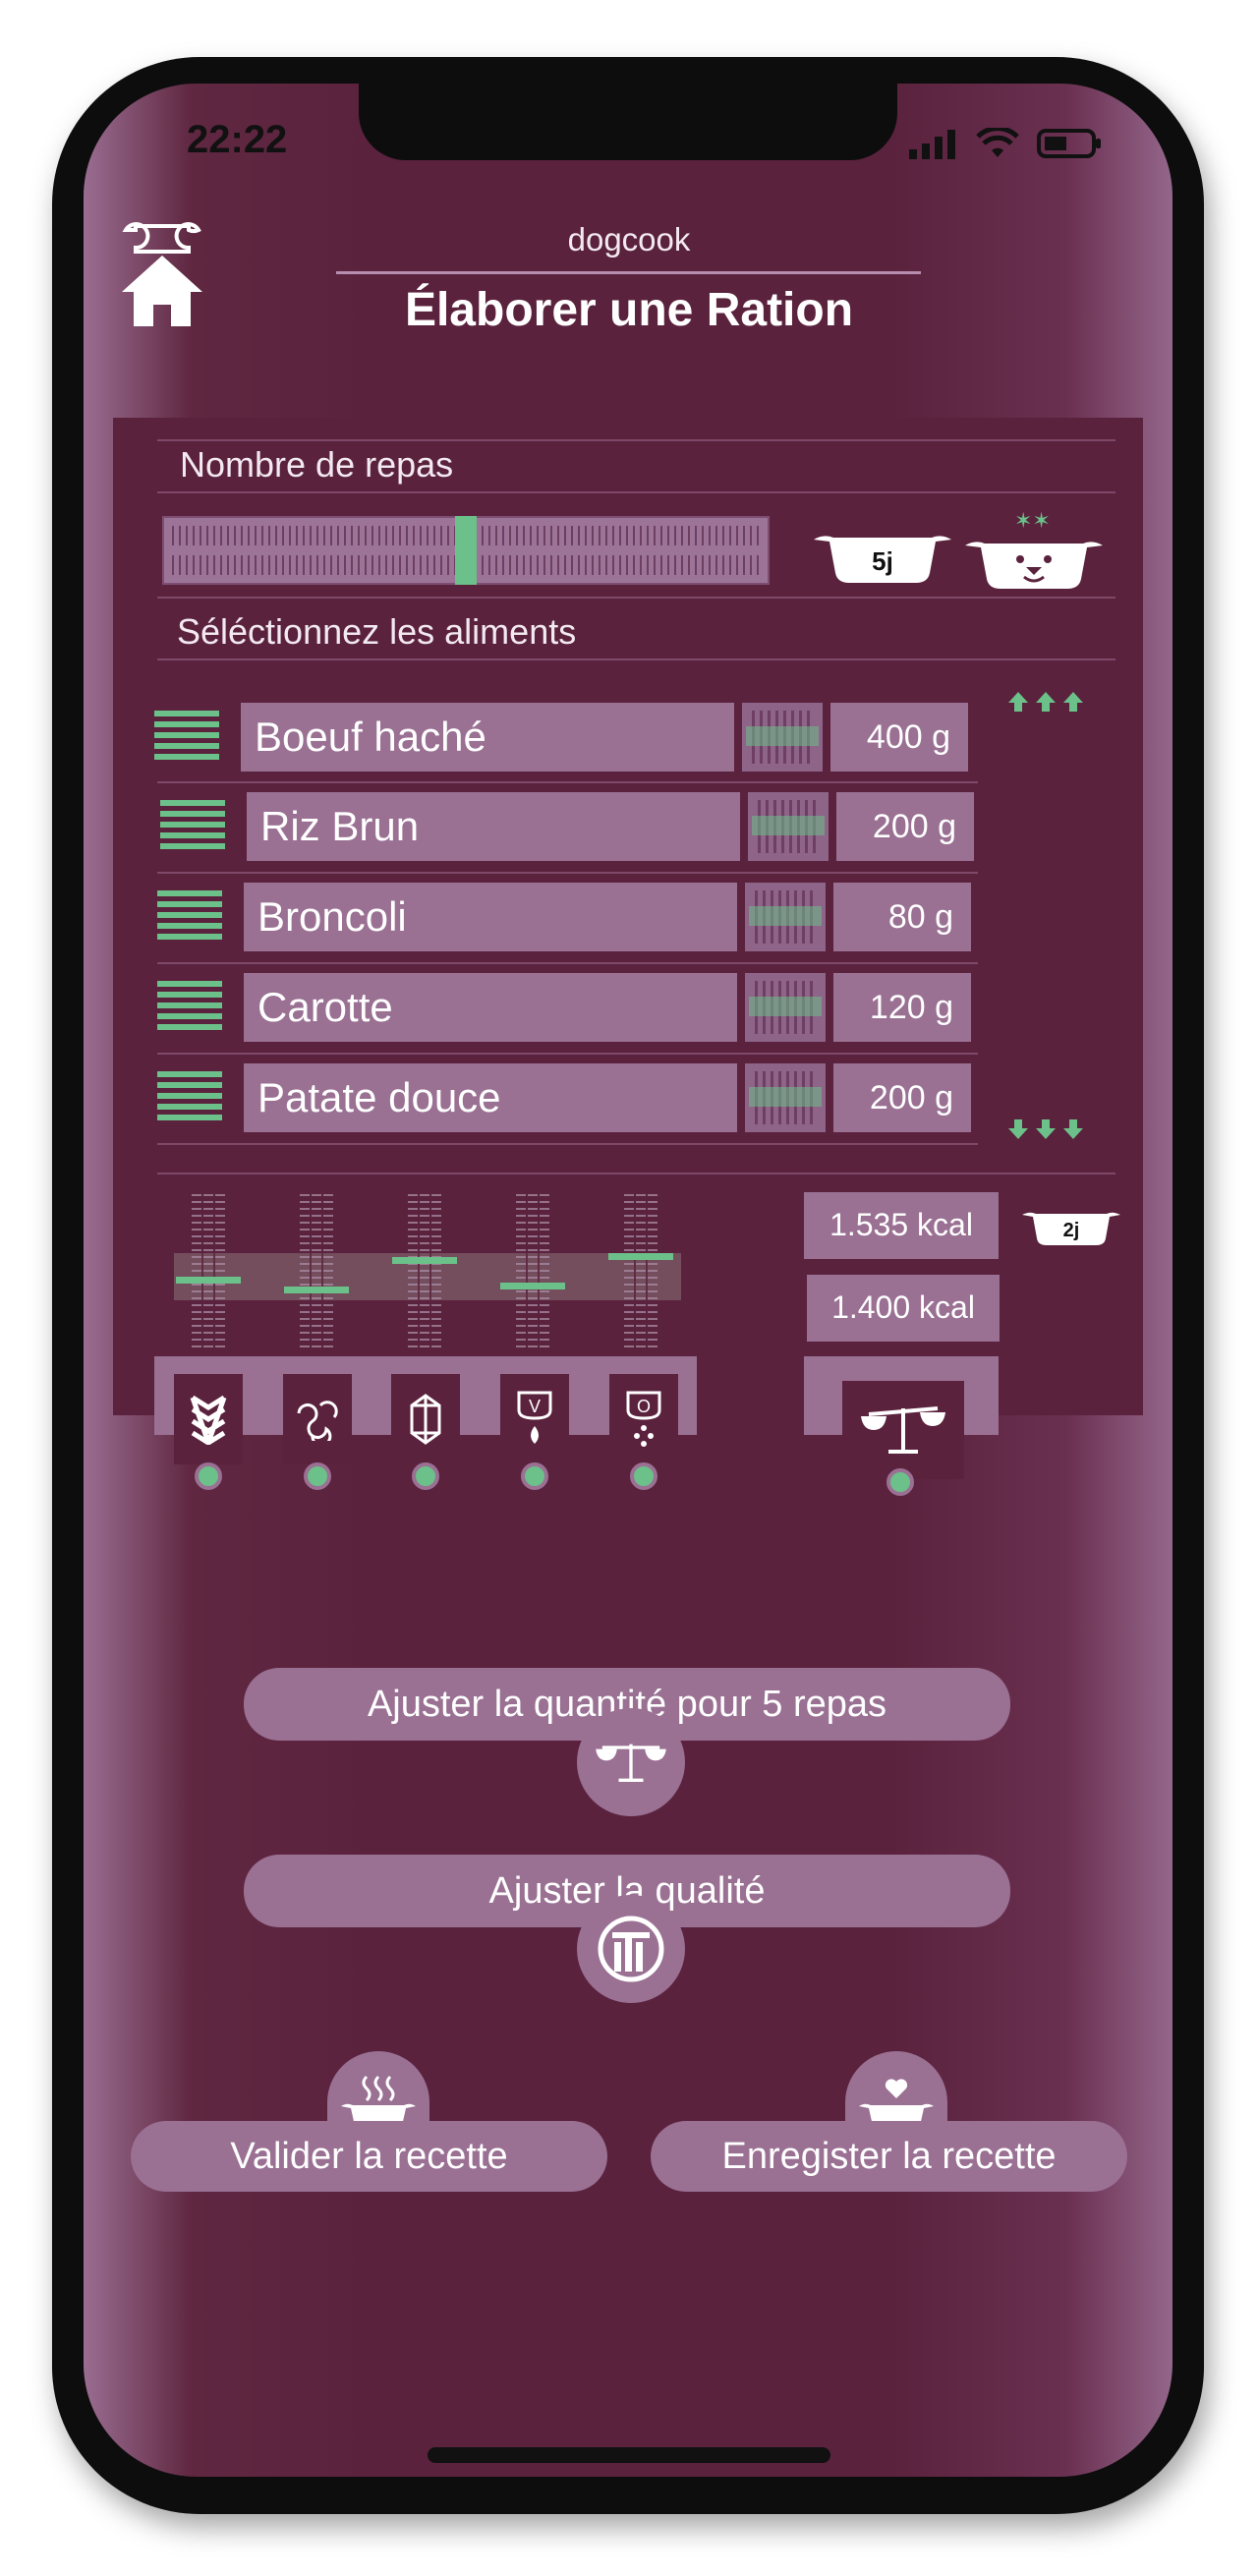 Image resolution: width=1258 pixels, height=2576 pixels. I want to click on food-name: Broncoli, so click(490, 917).